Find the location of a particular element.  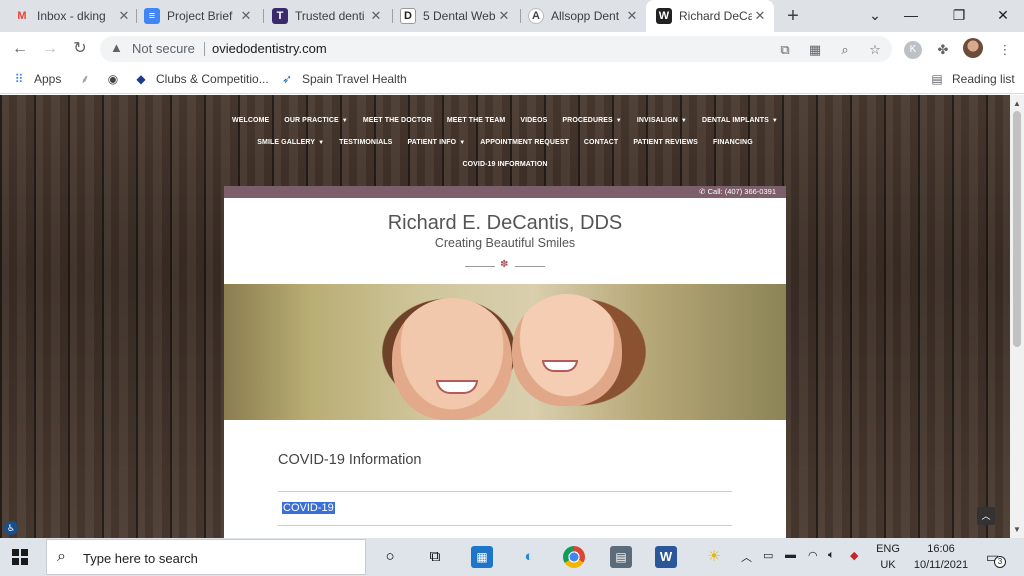

accessibility-icon: ♿ is located at coordinates (11, 528).